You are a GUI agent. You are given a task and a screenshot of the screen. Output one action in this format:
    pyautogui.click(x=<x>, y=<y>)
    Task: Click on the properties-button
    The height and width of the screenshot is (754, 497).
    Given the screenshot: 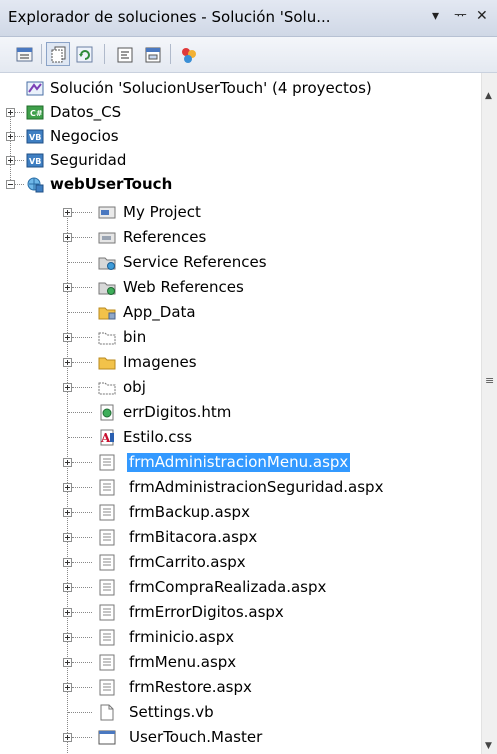 What is the action you would take?
    pyautogui.click(x=24, y=54)
    